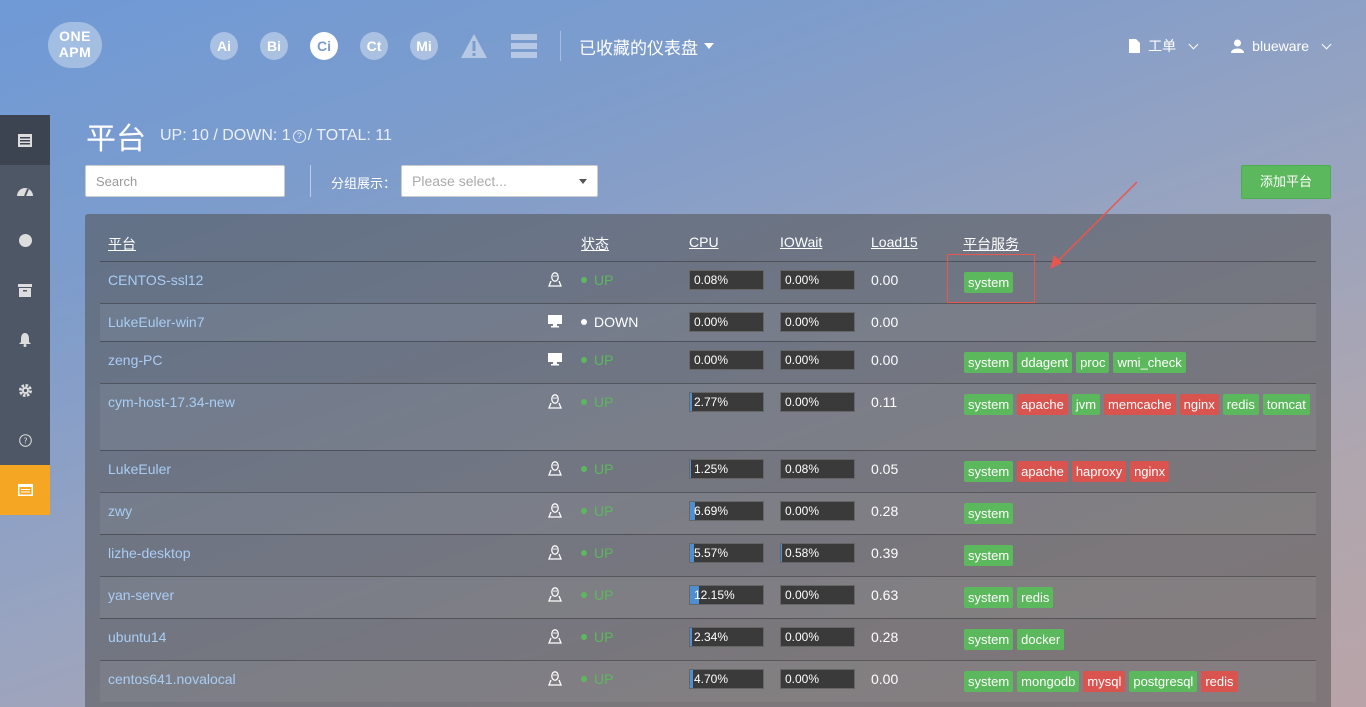  What do you see at coordinates (324, 46) in the screenshot?
I see `app-ci-icon: Ci` at bounding box center [324, 46].